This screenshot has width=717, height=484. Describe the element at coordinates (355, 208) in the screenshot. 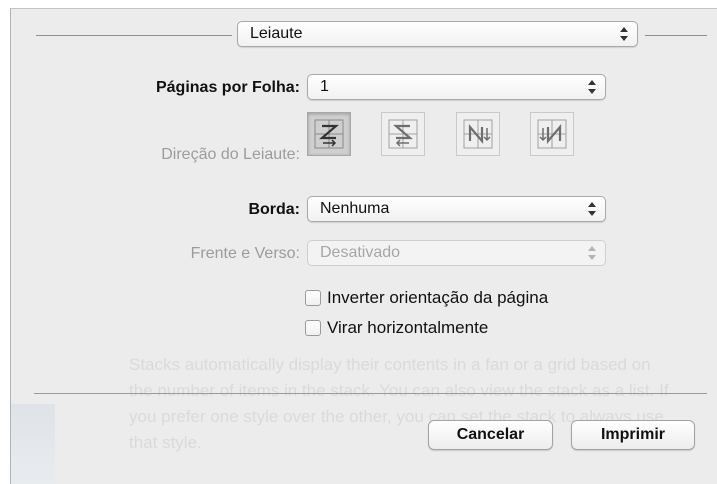

I see `border-value: Nenhuma` at that location.